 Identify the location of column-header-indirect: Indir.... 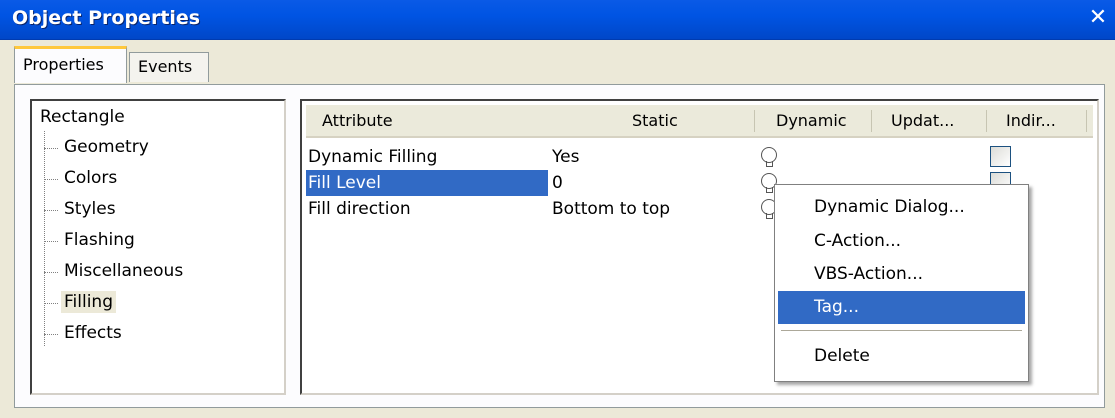
(1031, 120).